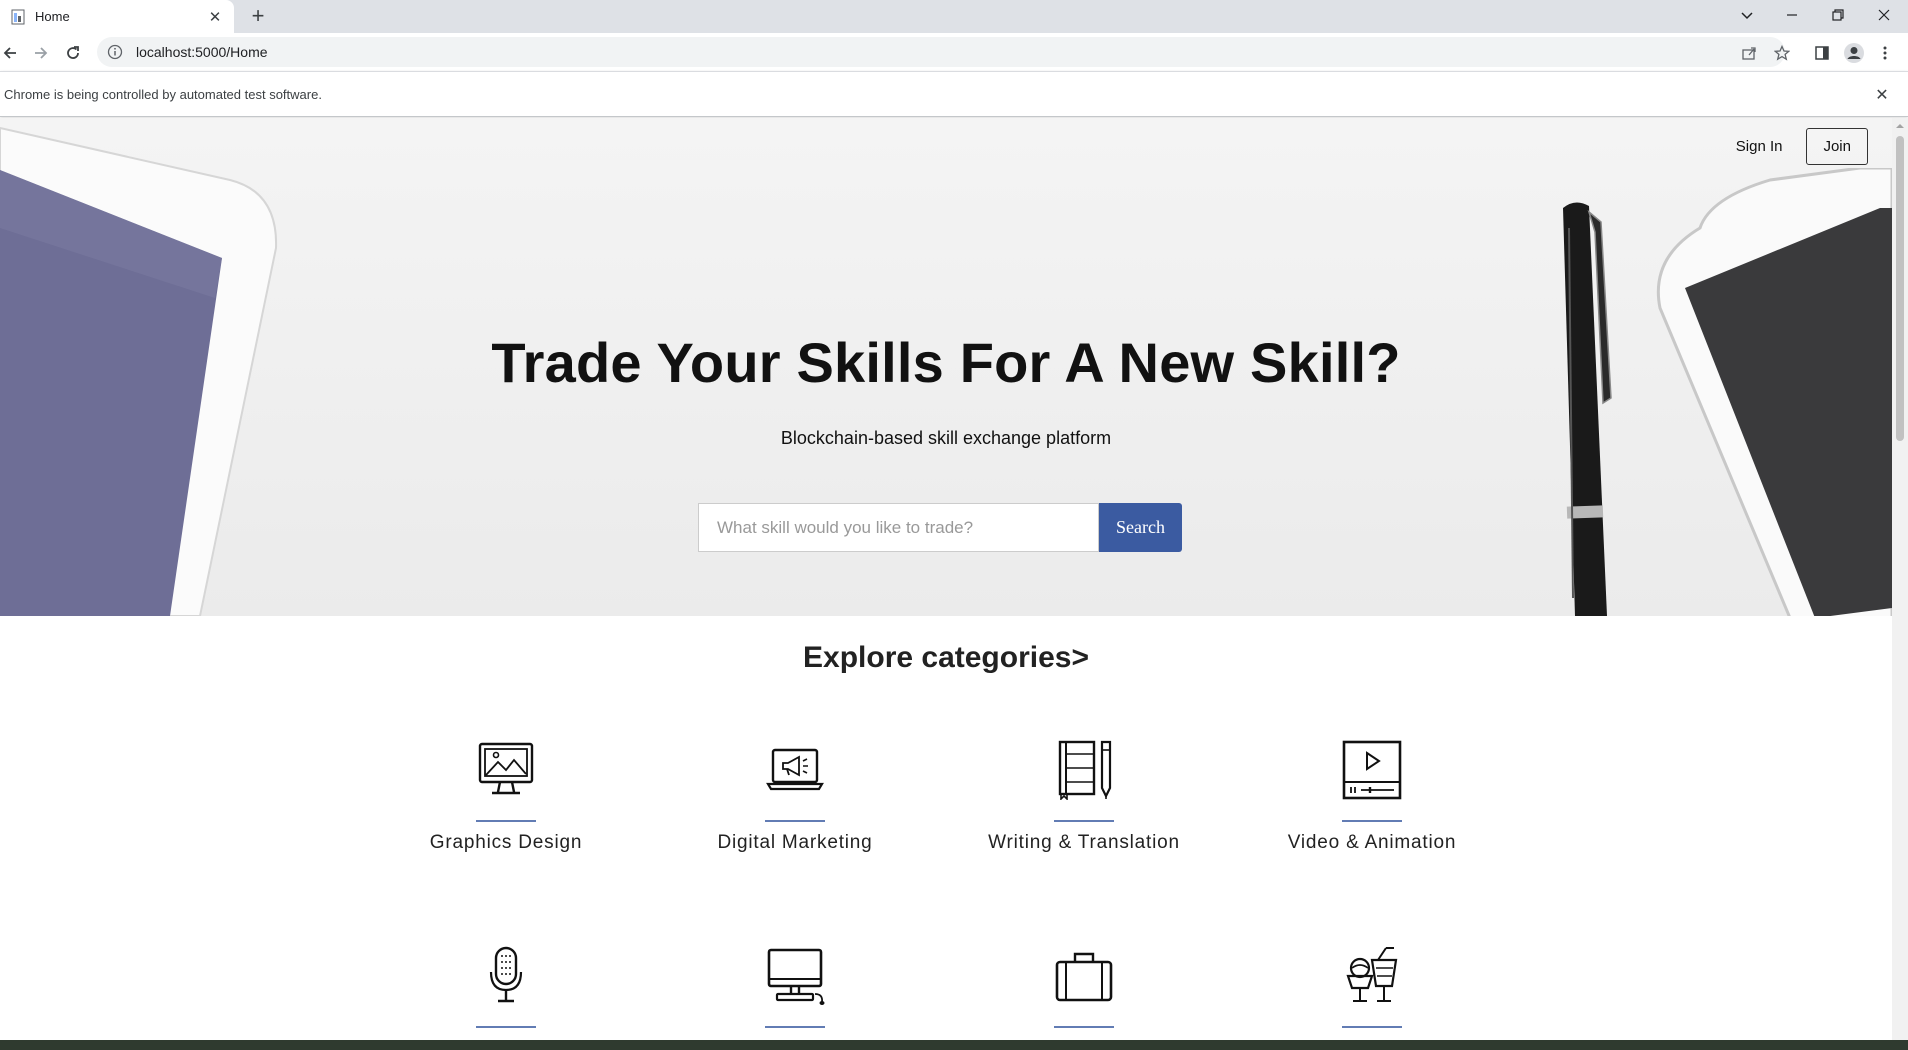 The width and height of the screenshot is (1908, 1050). Describe the element at coordinates (115, 52) in the screenshot. I see `info-icon` at that location.